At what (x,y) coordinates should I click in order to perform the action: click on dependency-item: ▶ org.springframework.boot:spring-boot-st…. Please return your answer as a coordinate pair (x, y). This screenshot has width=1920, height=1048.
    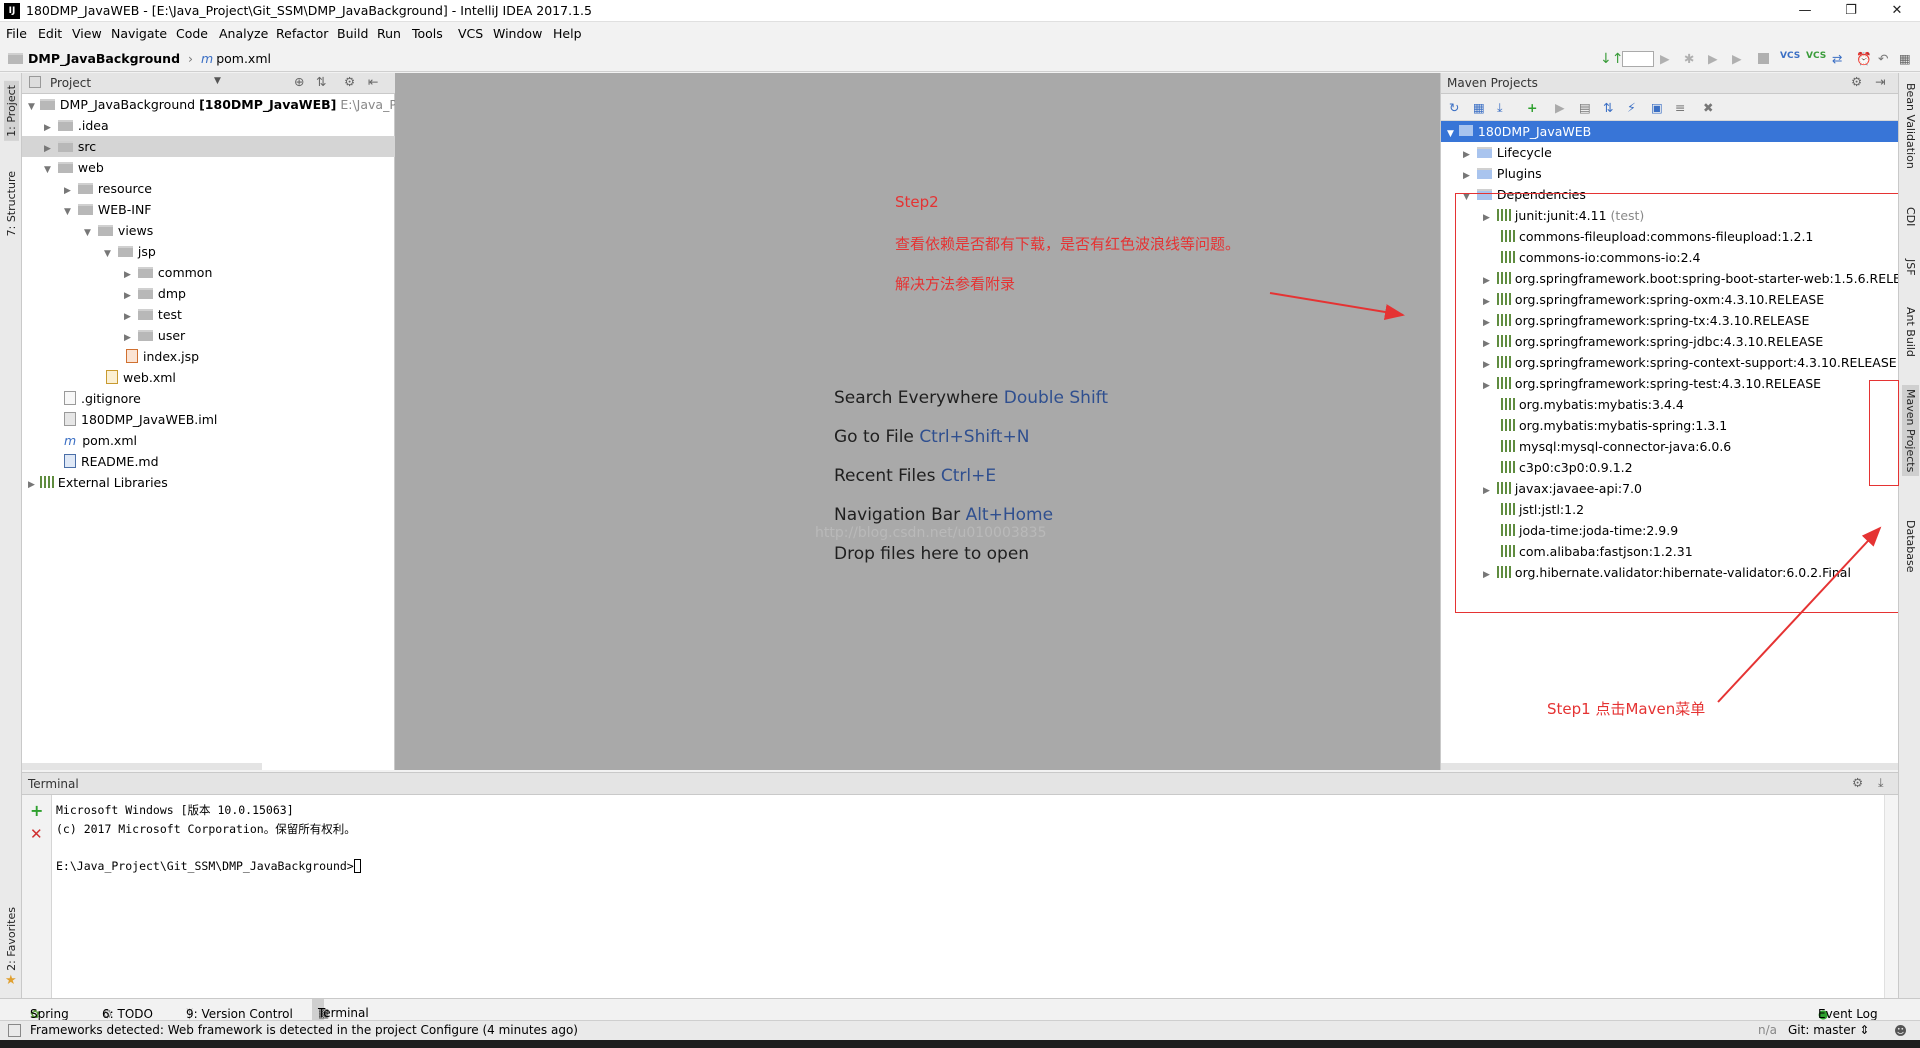
    Looking at the image, I should click on (1701, 278).